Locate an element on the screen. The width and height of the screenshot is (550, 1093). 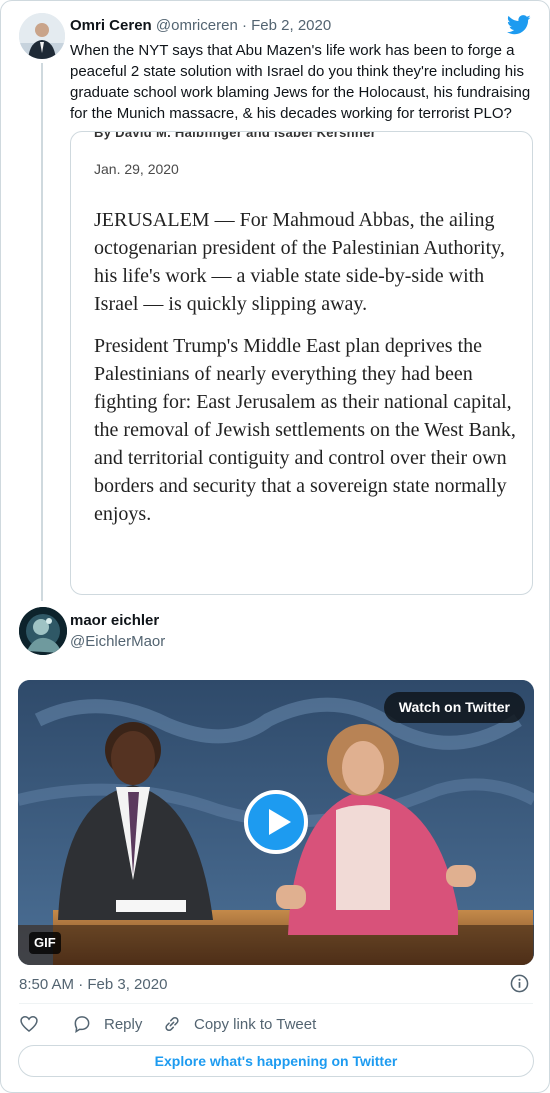
play-icon is located at coordinates (276, 822).